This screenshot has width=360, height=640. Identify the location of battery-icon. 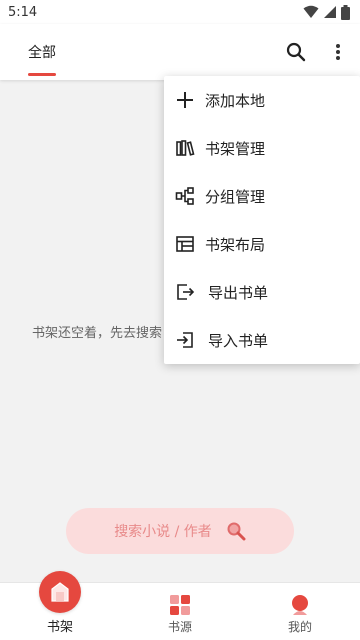
(345, 12).